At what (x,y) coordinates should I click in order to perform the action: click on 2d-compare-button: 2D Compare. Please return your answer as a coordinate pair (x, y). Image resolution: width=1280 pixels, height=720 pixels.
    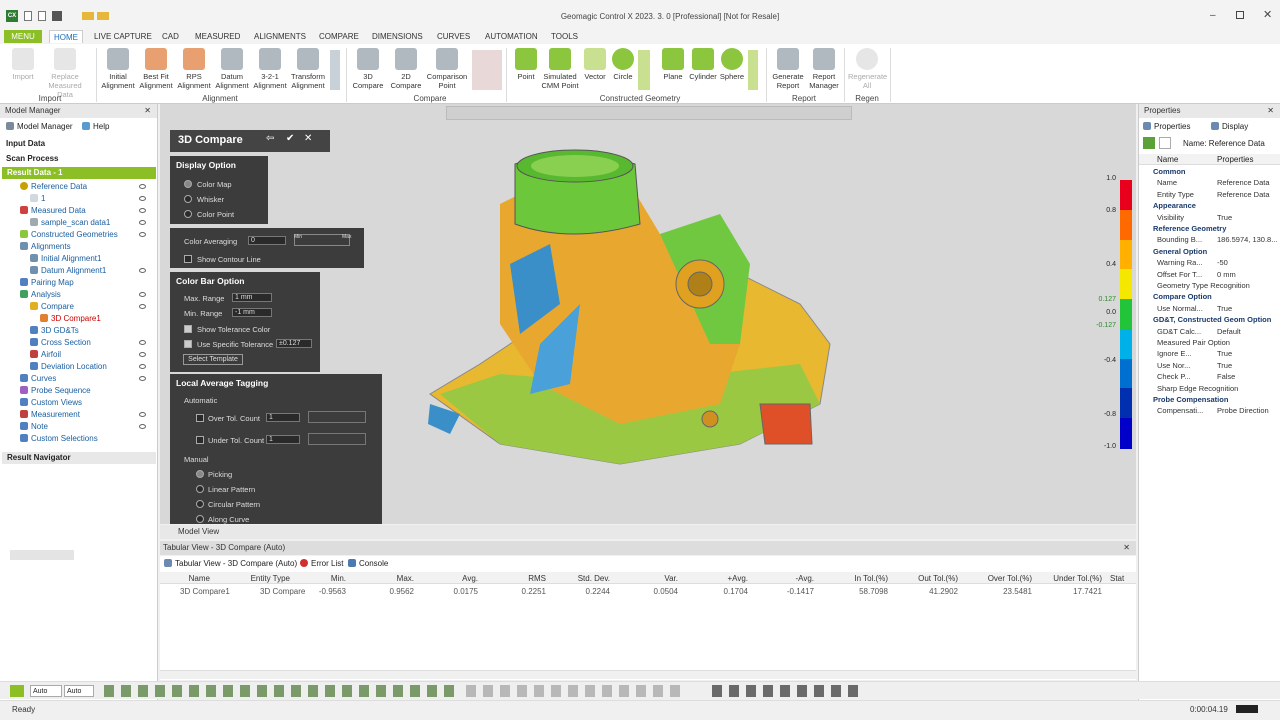
    Looking at the image, I should click on (406, 69).